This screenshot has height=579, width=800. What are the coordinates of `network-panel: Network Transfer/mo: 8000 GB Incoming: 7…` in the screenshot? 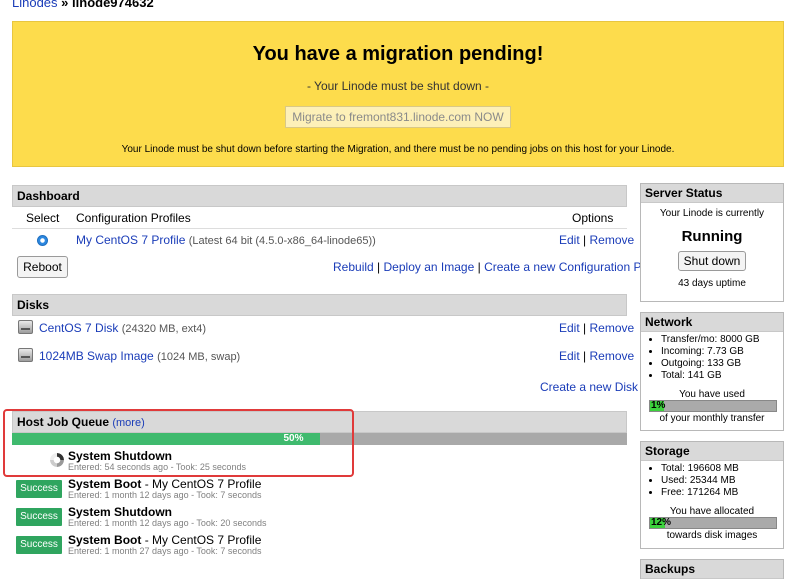 It's located at (712, 371).